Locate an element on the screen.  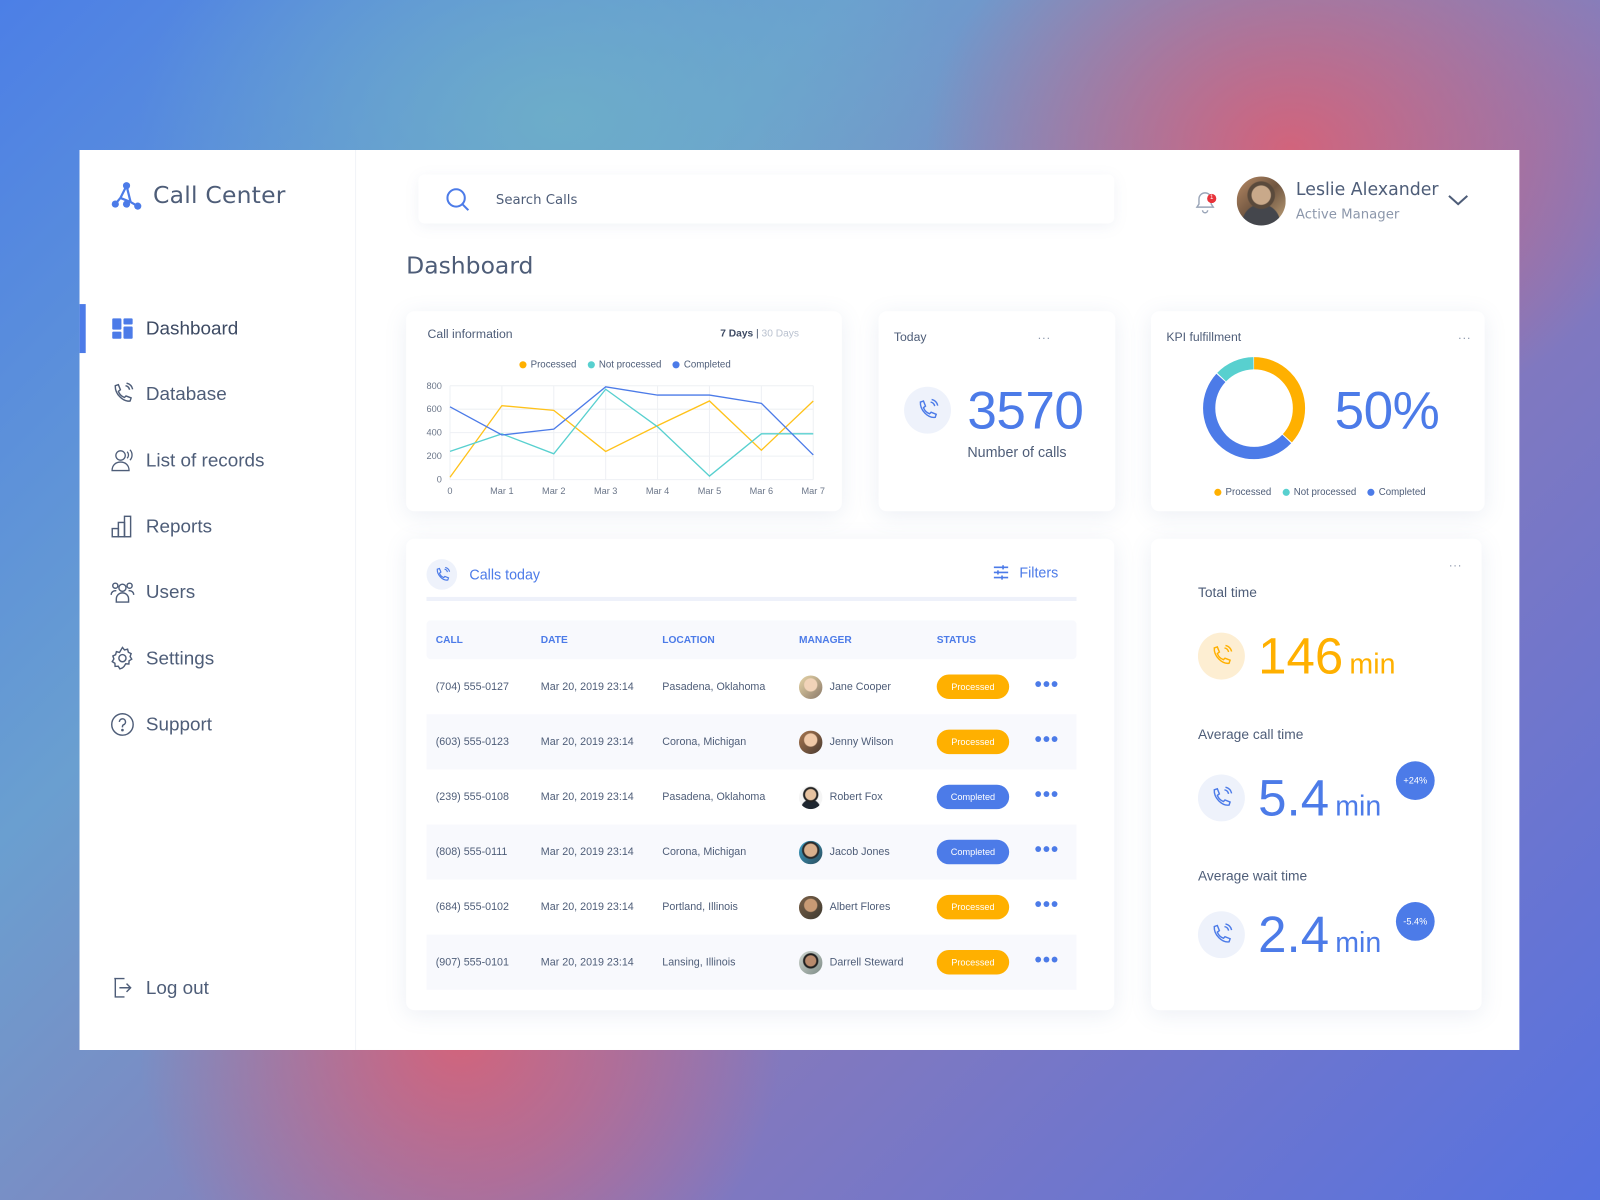
search-input is located at coordinates (781, 200).